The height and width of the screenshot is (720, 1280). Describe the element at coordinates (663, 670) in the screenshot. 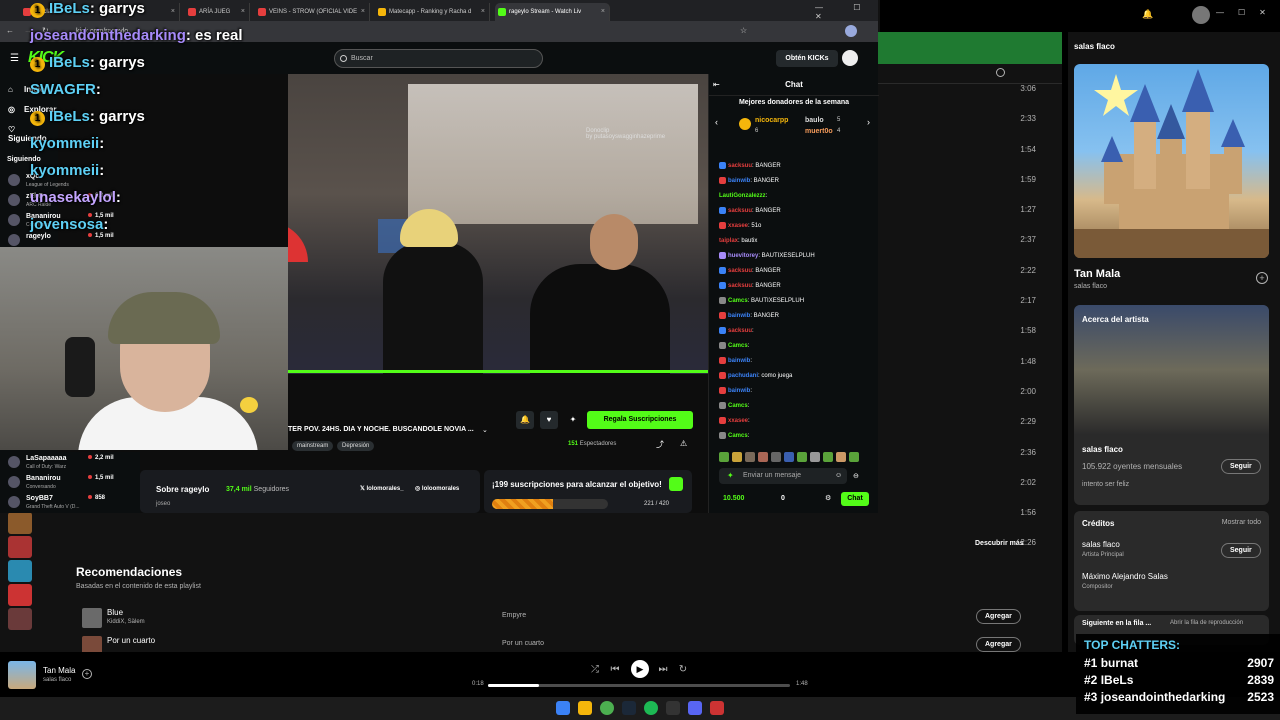

I see `next-icon: ⏭` at that location.